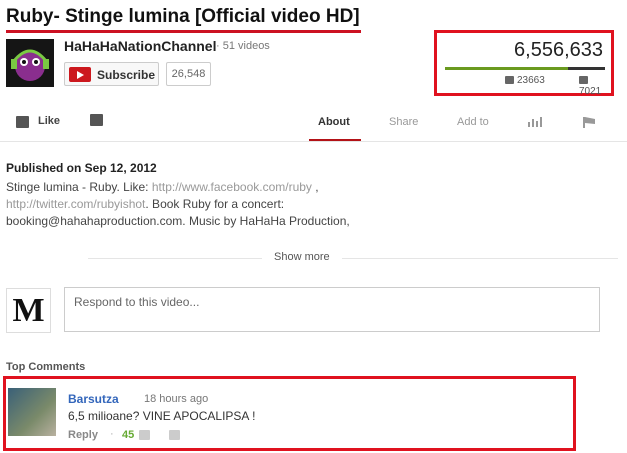 The width and height of the screenshot is (627, 453). Describe the element at coordinates (473, 122) in the screenshot. I see `tab-add-to: Add to` at that location.